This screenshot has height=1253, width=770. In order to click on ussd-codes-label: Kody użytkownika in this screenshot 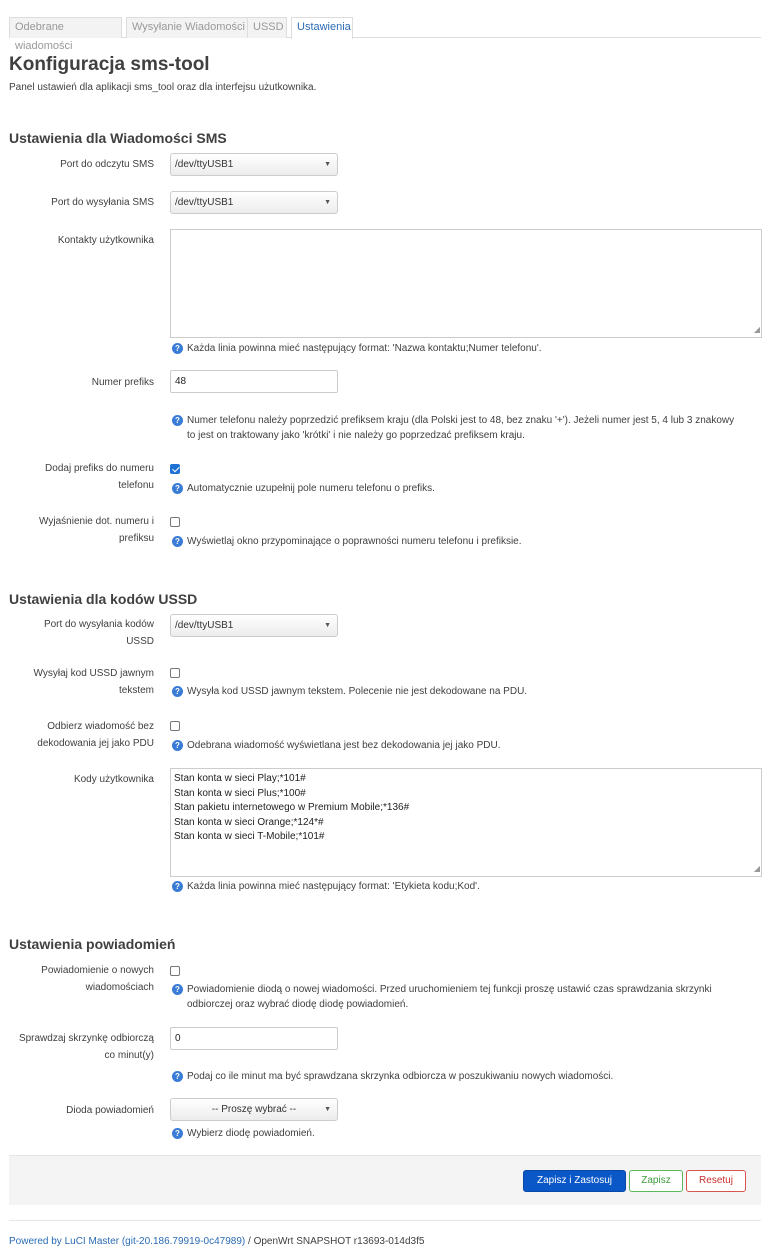, I will do `click(113, 779)`.